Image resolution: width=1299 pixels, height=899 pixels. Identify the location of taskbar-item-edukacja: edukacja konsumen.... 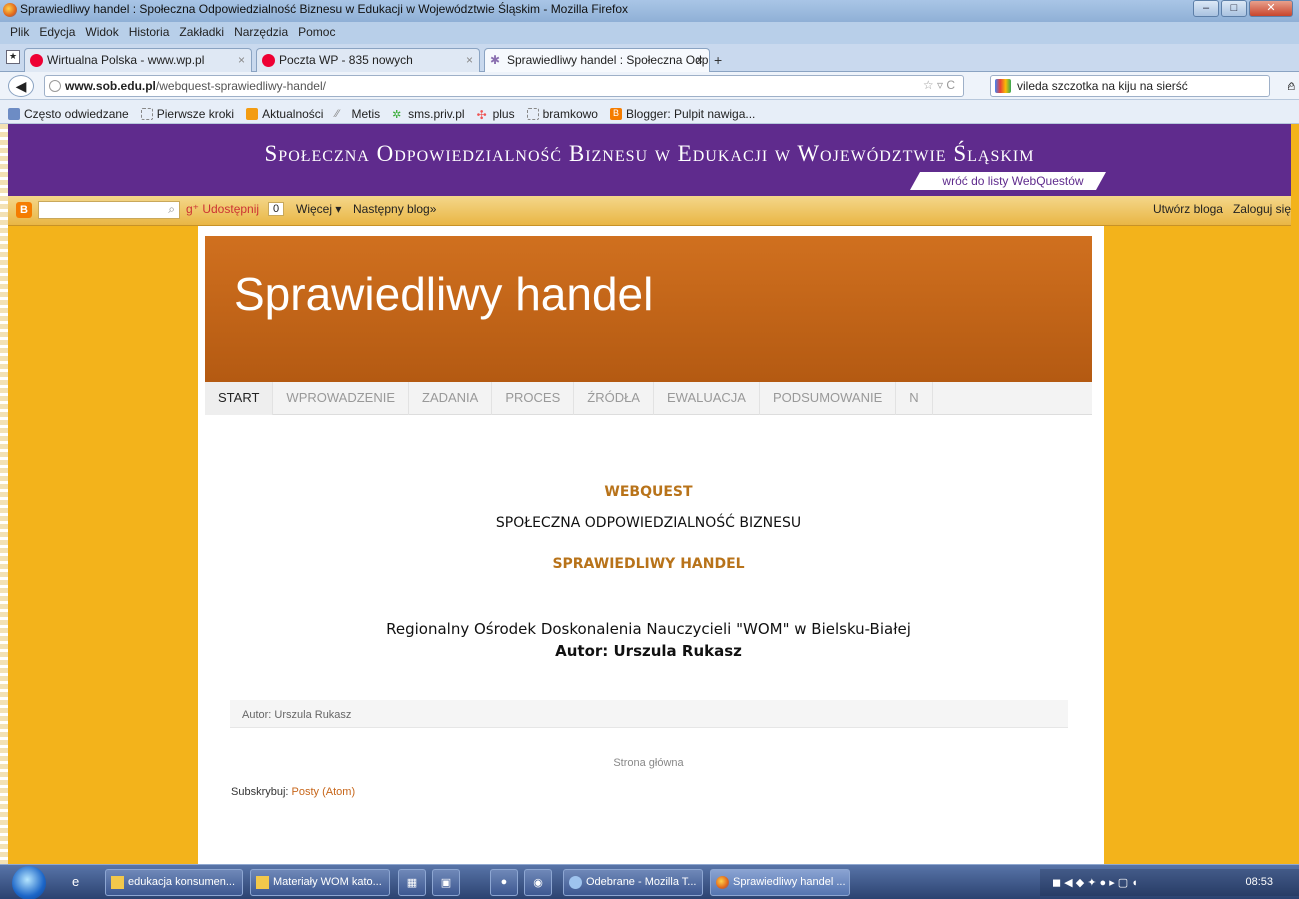
(174, 882).